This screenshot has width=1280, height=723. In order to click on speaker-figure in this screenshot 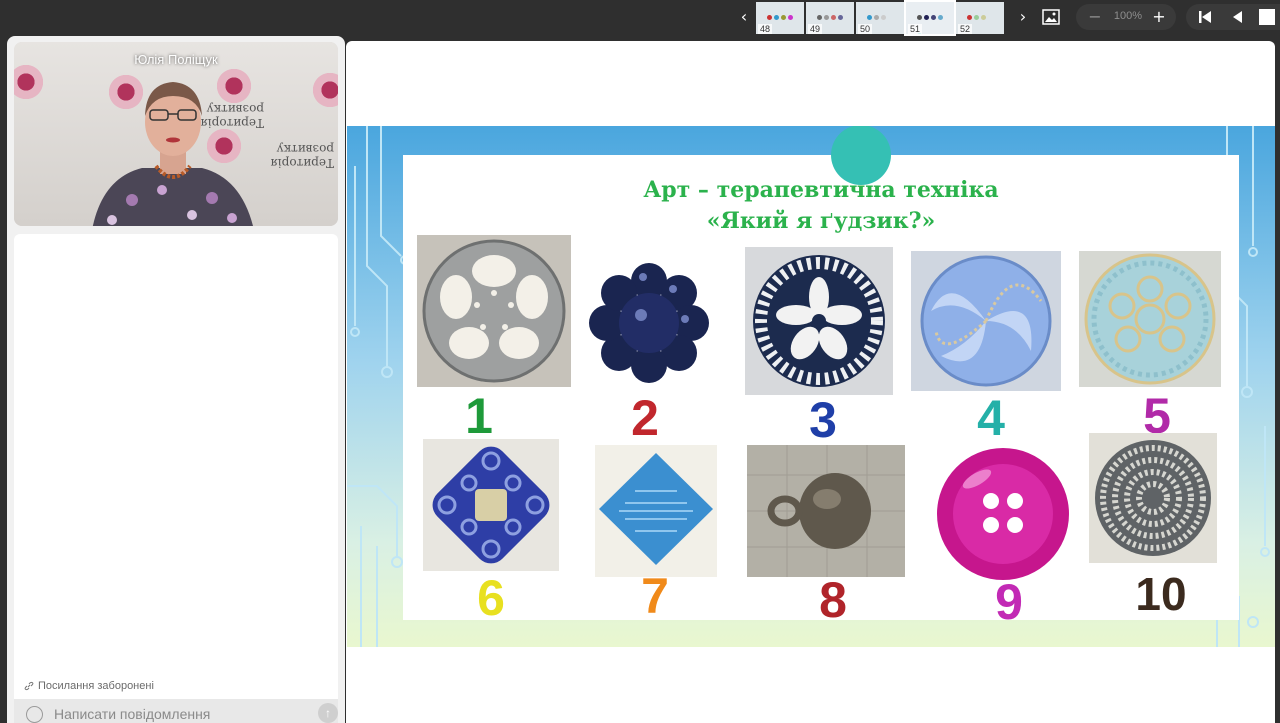, I will do `click(172, 154)`.